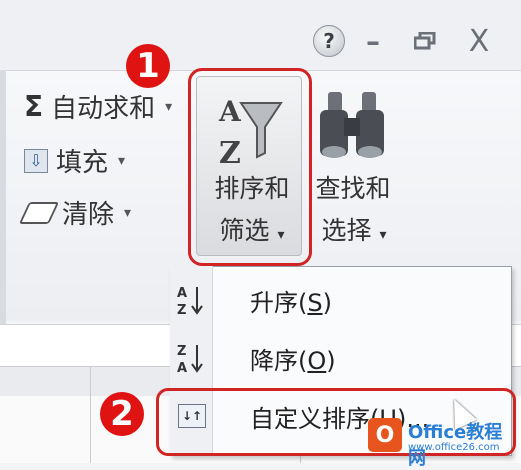  I want to click on annotation-highlight-sort-button, so click(250, 167).